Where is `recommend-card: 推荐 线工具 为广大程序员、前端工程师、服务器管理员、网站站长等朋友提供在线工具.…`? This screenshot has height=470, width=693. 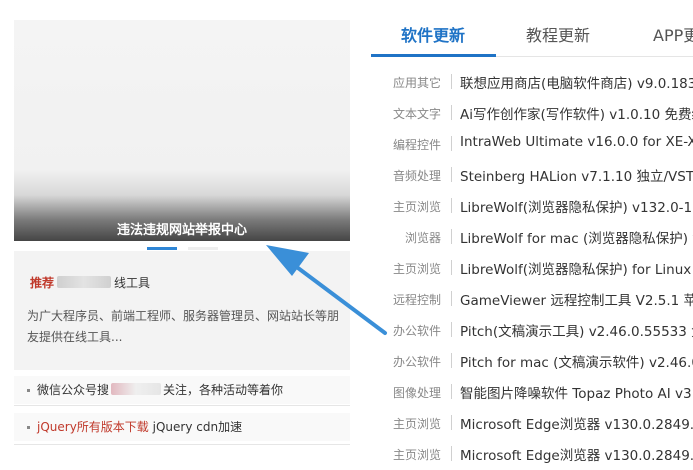
recommend-card: 推荐 线工具 为广大程序员、前端工程师、服务器管理员、网站站长等朋友提供在线工具.… is located at coordinates (182, 310).